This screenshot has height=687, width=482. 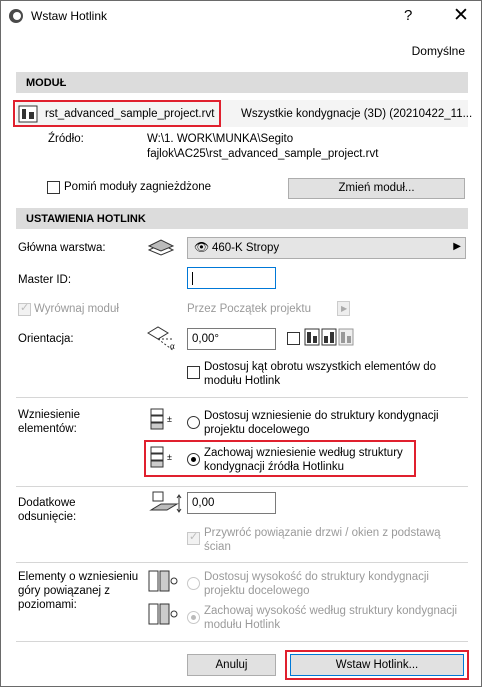 What do you see at coordinates (242, 82) in the screenshot?
I see `module-section-header: MODUŁ` at bounding box center [242, 82].